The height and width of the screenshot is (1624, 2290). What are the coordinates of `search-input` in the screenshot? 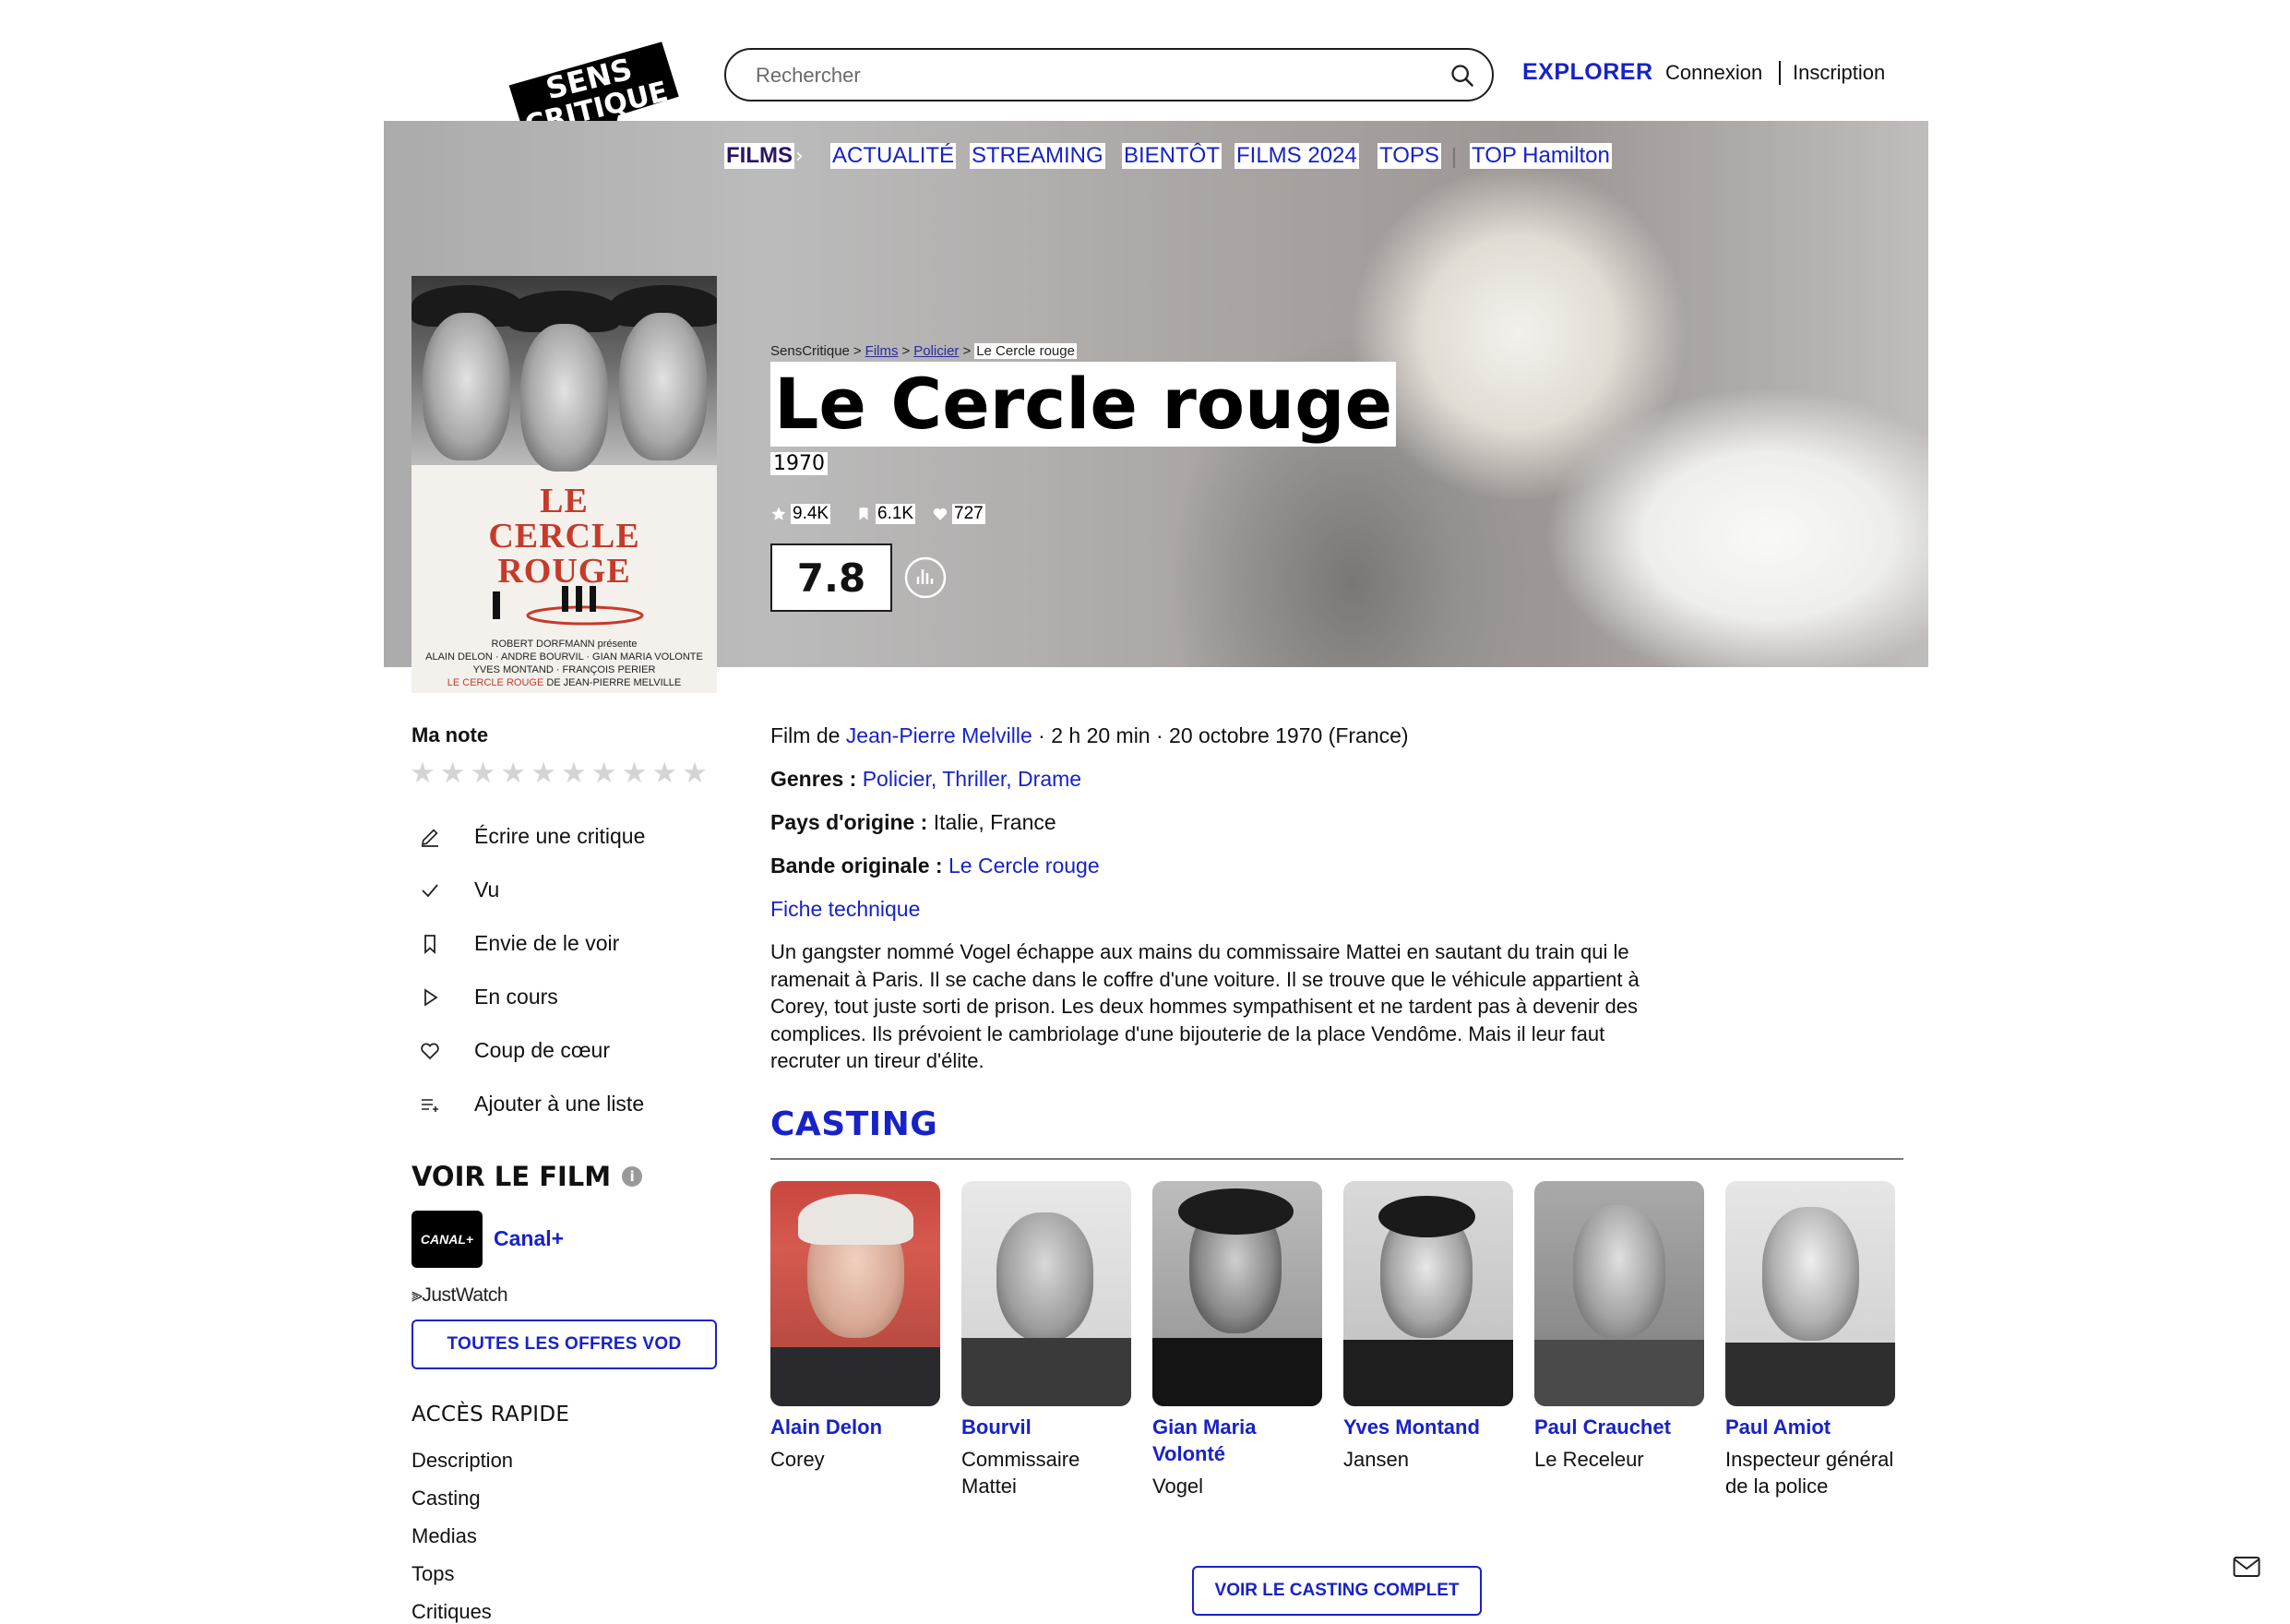 It's located at (1088, 75).